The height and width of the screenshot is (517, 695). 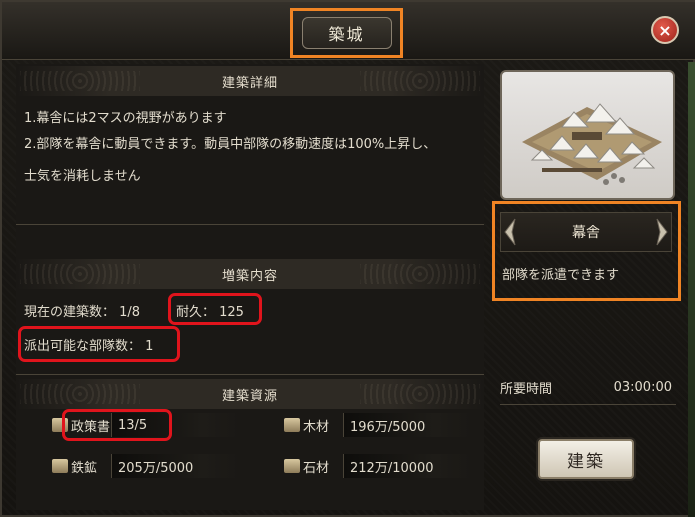 What do you see at coordinates (250, 274) in the screenshot?
I see `upgrade-header: 増築内容` at bounding box center [250, 274].